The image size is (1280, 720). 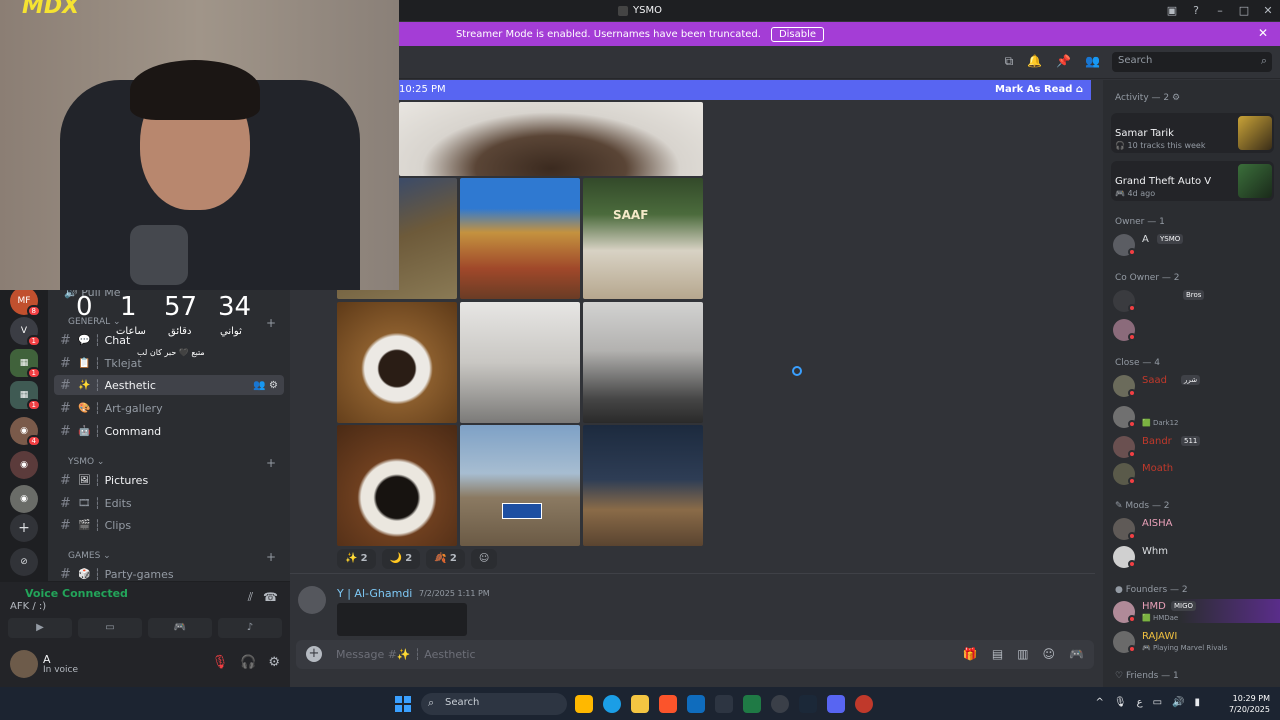 I want to click on member-close-2: 🟩 Dark12, so click(x=1193, y=416).